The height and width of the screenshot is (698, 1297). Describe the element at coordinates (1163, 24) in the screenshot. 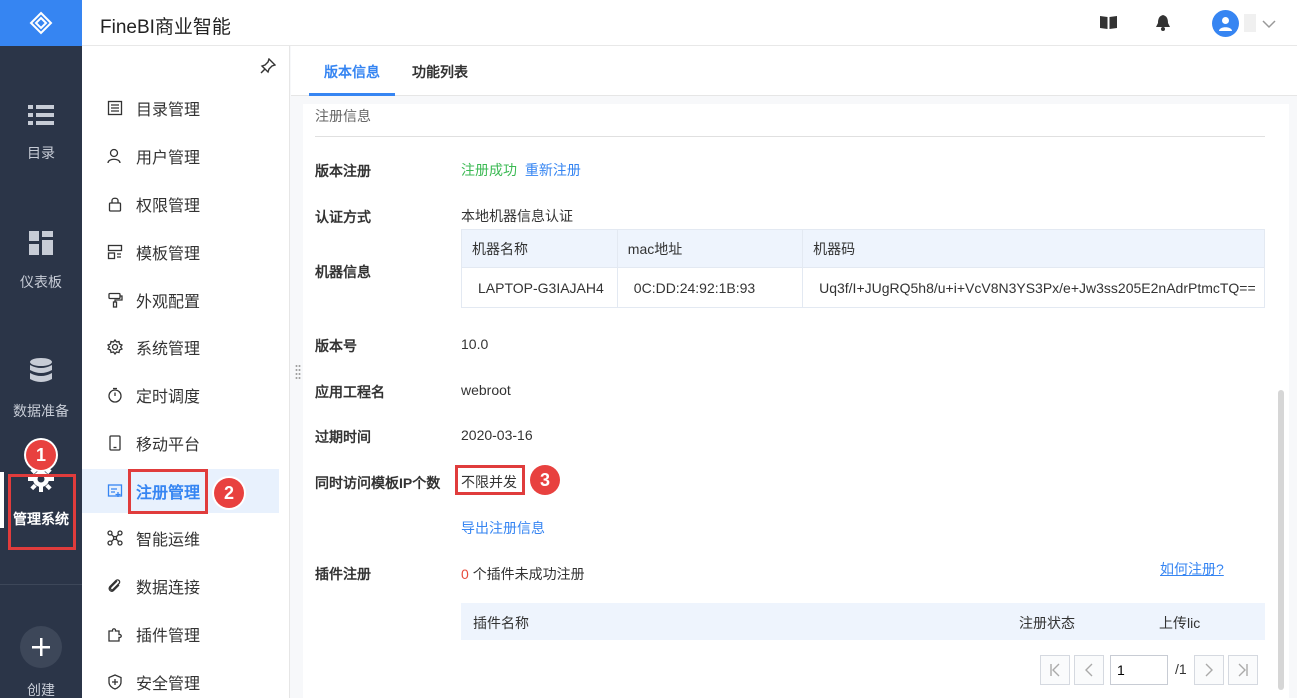

I see `bell-icon` at that location.